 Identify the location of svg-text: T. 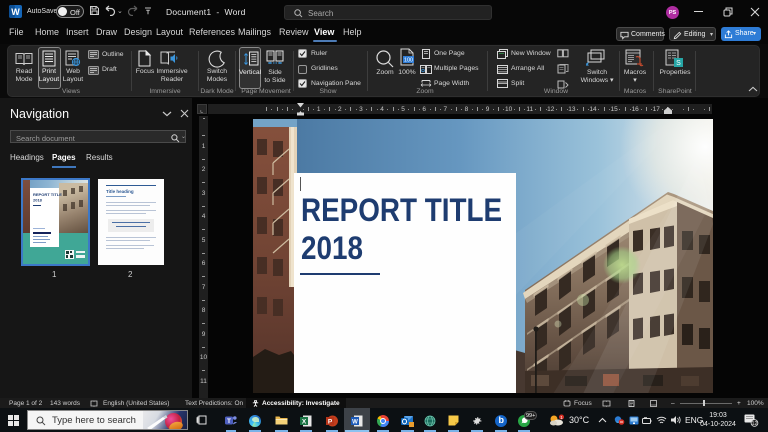
(229, 421).